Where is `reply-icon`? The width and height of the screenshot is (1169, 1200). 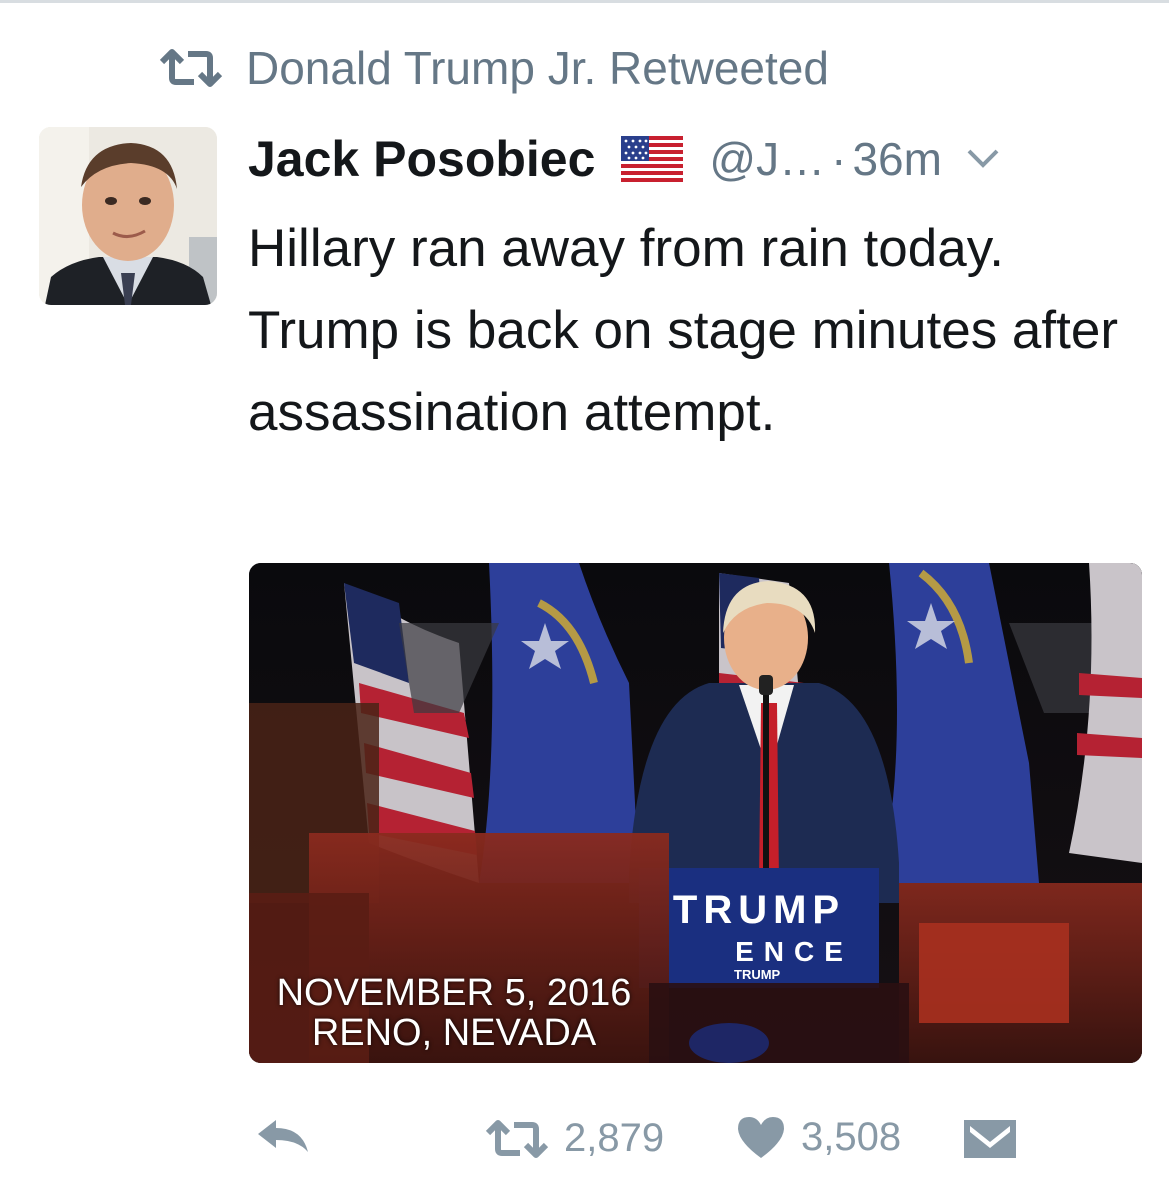
reply-icon is located at coordinates (283, 1136).